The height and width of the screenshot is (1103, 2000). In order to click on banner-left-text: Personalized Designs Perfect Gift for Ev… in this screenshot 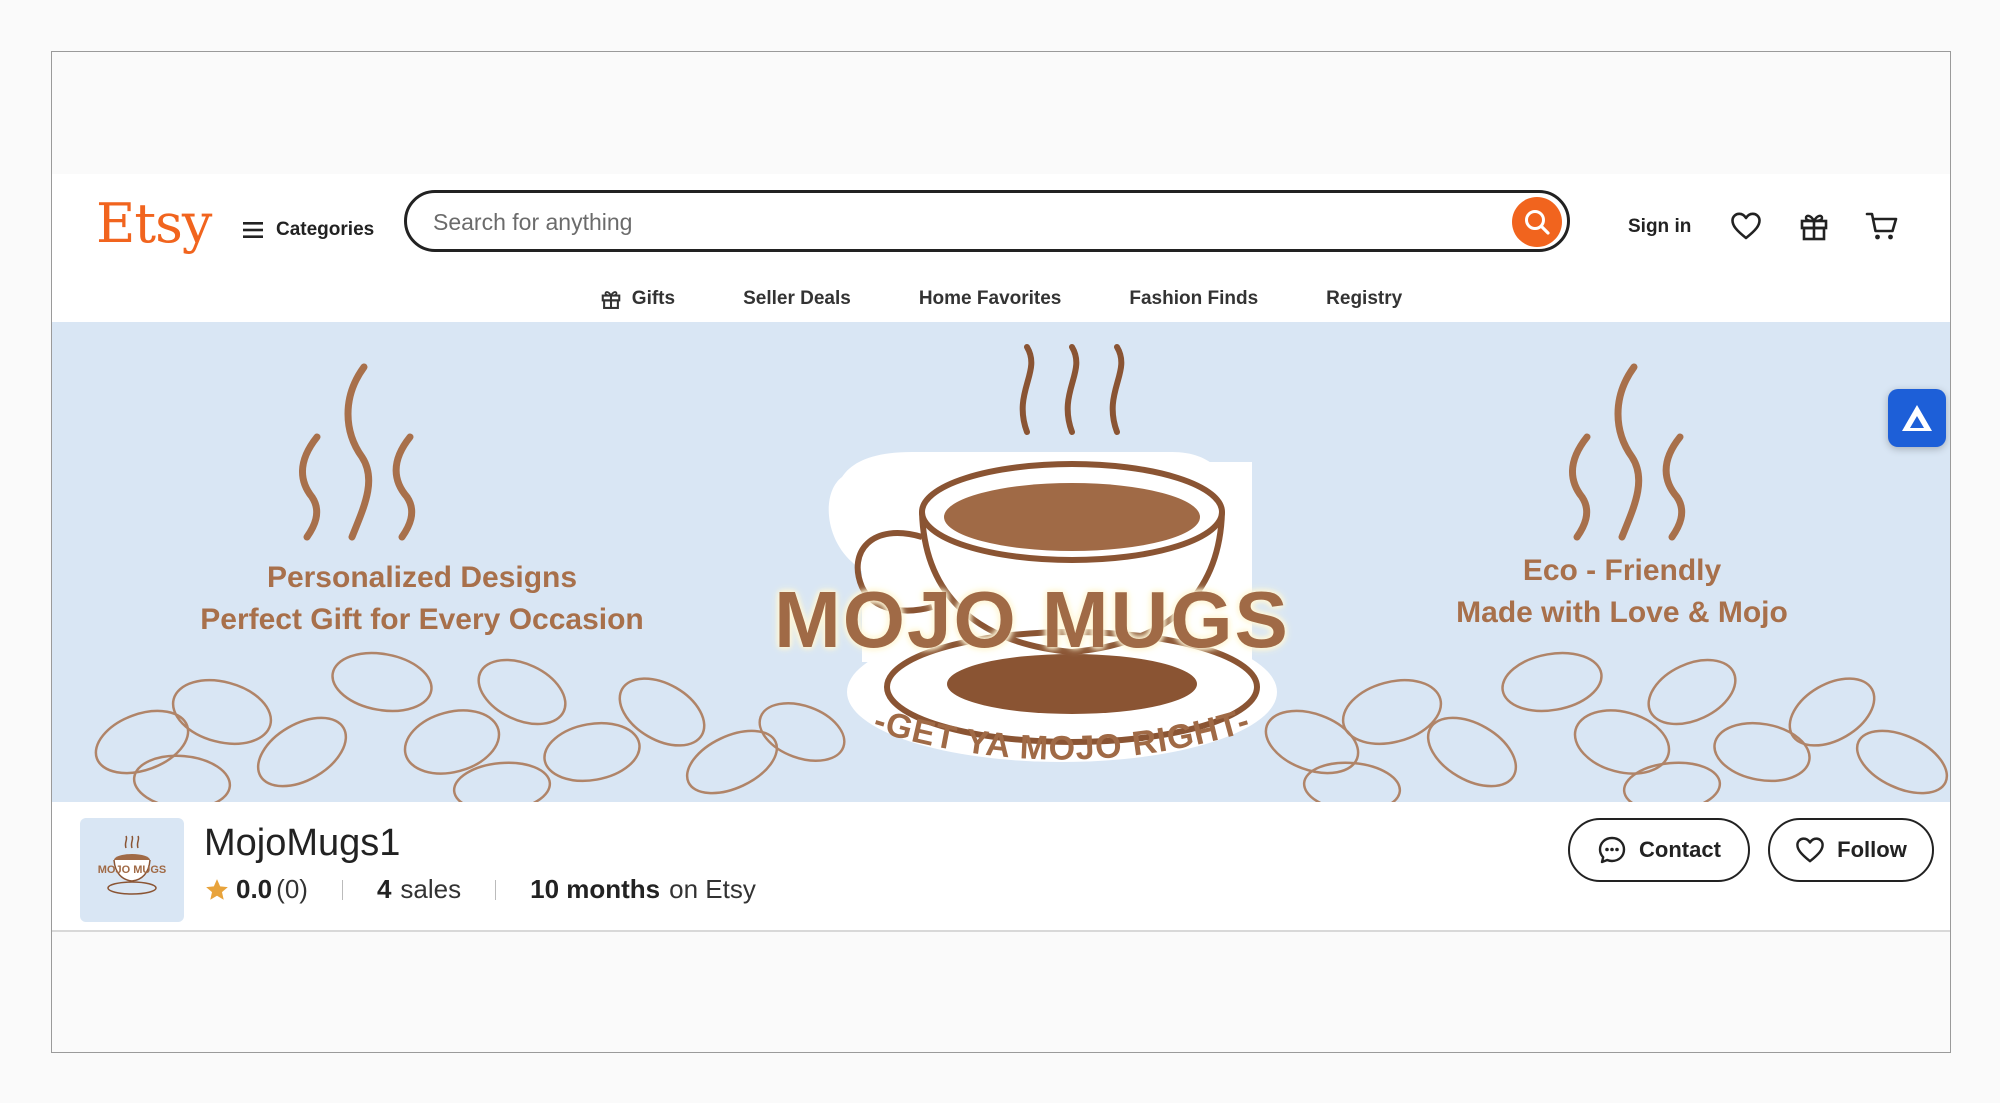, I will do `click(422, 599)`.